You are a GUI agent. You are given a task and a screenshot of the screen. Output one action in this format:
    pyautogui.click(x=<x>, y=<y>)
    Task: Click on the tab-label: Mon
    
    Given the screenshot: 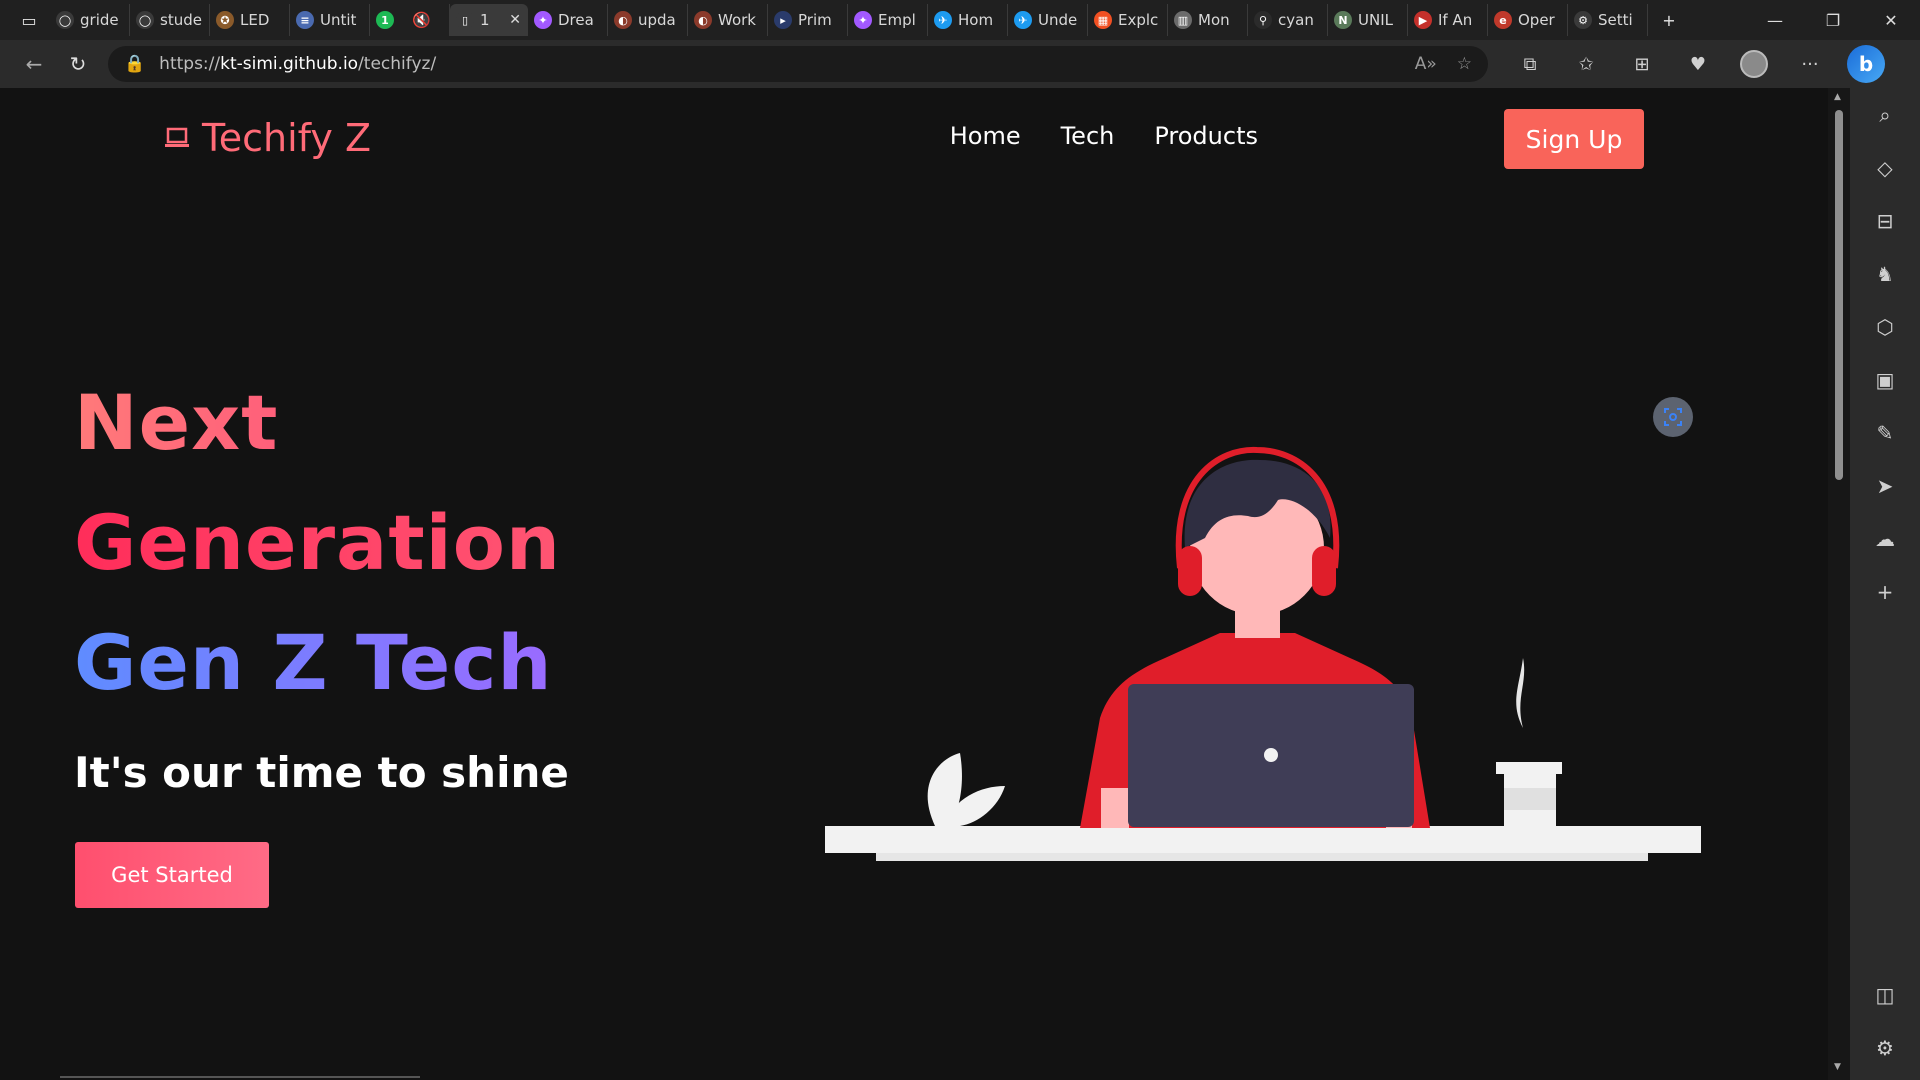 What is the action you would take?
    pyautogui.click(x=1214, y=20)
    